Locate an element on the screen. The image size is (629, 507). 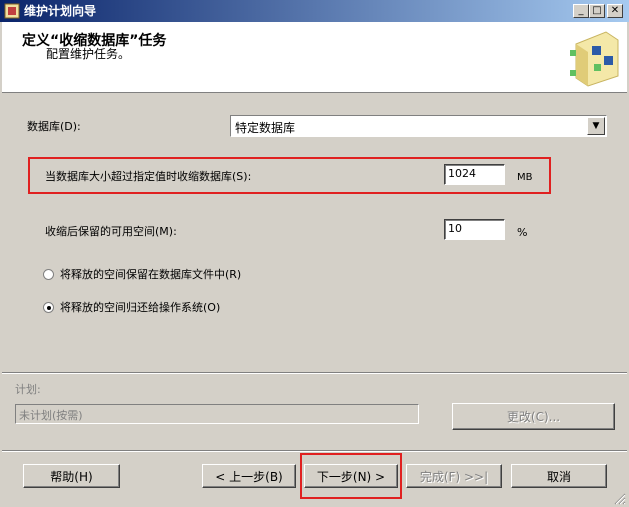
page-subtitle: 配置维护任务。 is located at coordinates (88, 54).